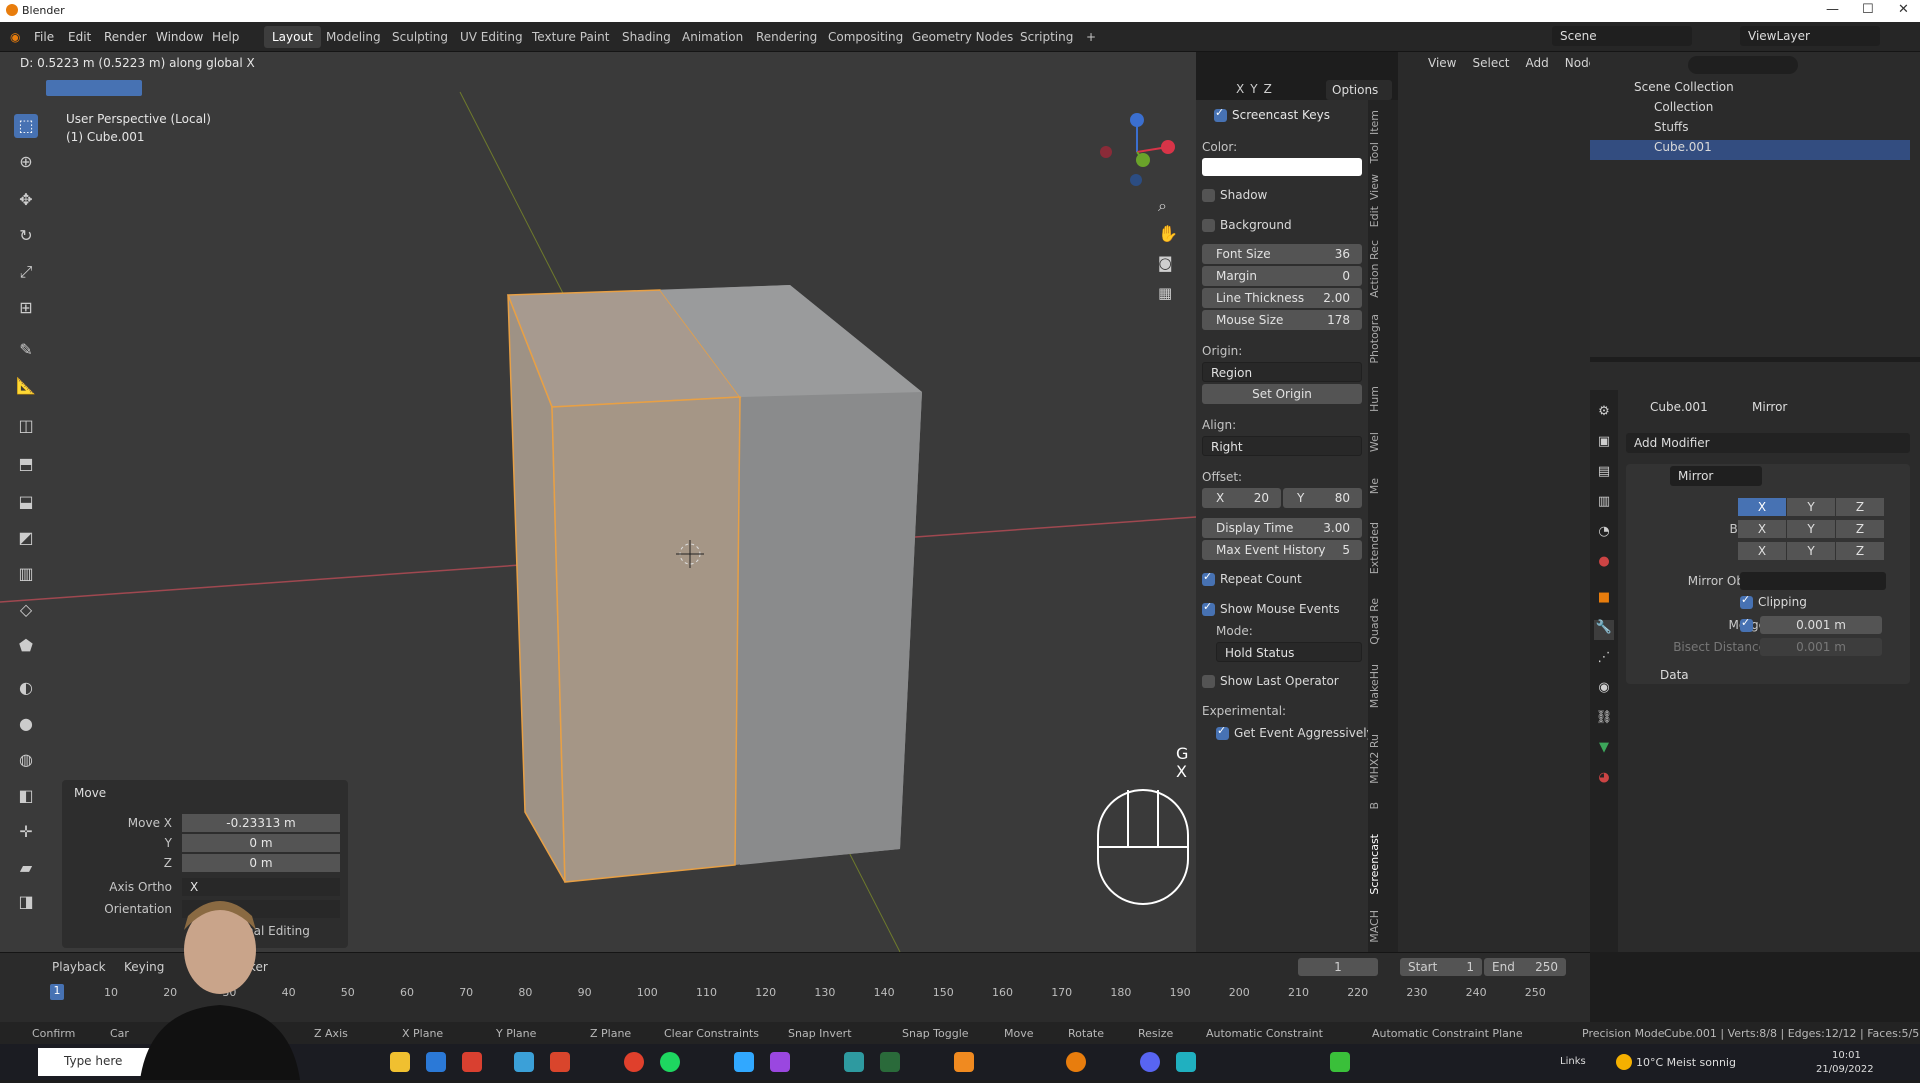 This screenshot has width=1920, height=1083. Describe the element at coordinates (1750, 130) in the screenshot. I see `outliner-stuffs: Stuffs` at that location.